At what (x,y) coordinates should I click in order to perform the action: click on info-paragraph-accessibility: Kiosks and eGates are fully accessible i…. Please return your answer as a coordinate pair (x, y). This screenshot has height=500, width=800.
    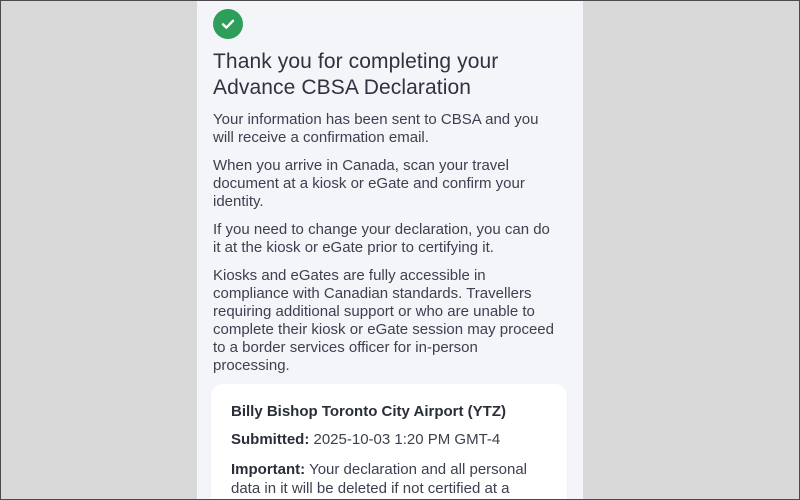
    Looking at the image, I should click on (383, 320).